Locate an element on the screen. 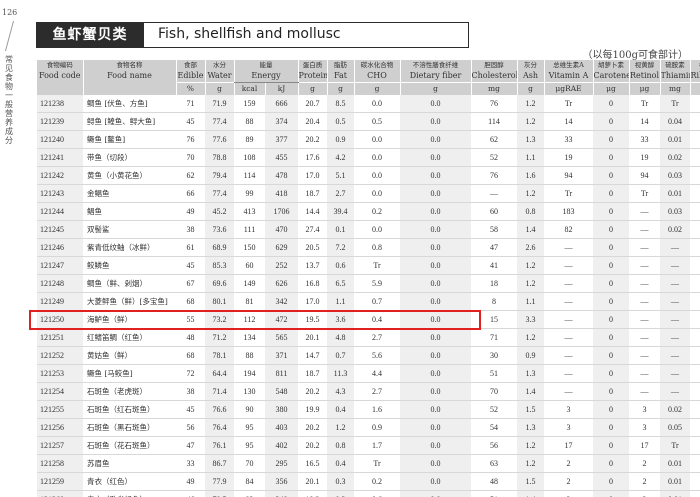 The image size is (700, 497). section-title-en: Fish, shellfish and mollusc is located at coordinates (306, 35).